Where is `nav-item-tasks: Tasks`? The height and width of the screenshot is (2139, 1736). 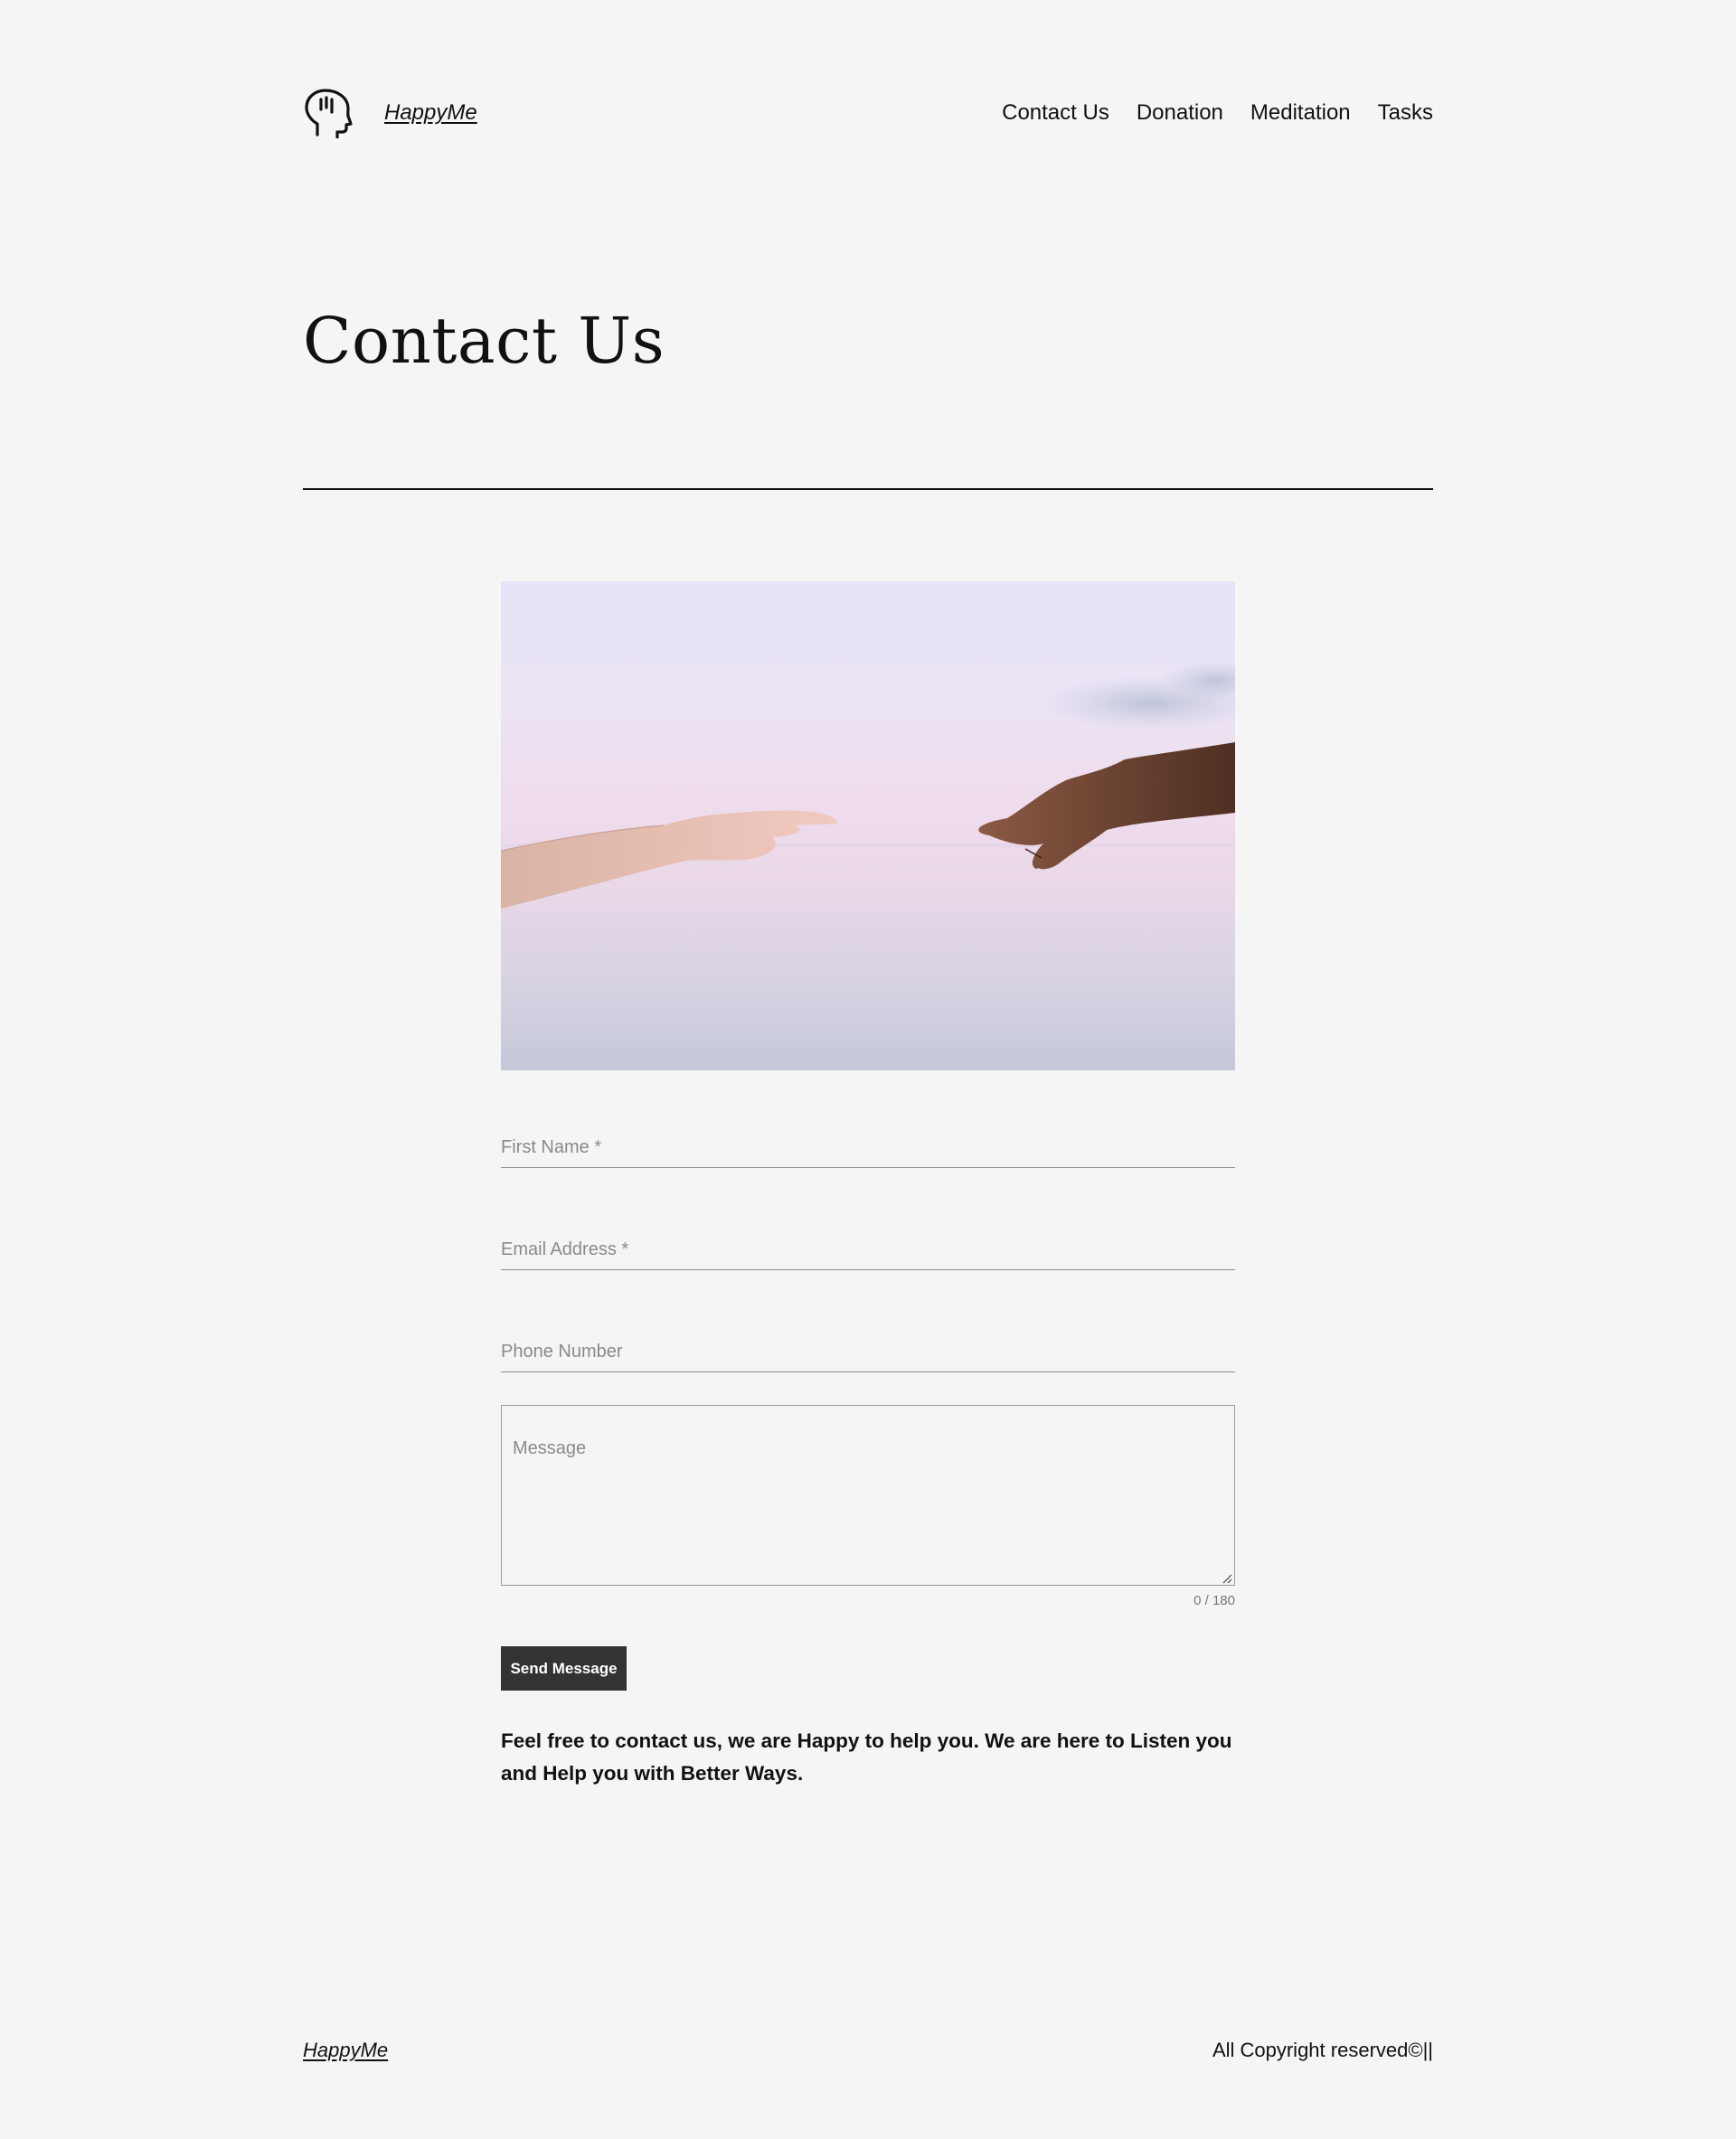
nav-item-tasks: Tasks is located at coordinates (1406, 113).